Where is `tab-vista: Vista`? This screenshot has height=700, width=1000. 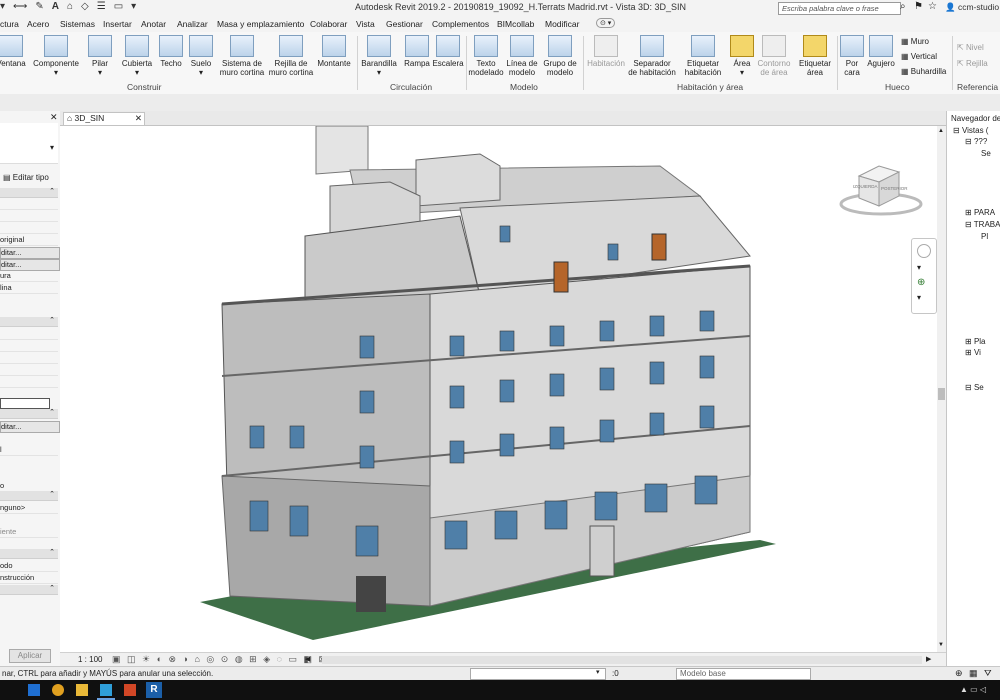
tab-vista: Vista is located at coordinates (365, 24).